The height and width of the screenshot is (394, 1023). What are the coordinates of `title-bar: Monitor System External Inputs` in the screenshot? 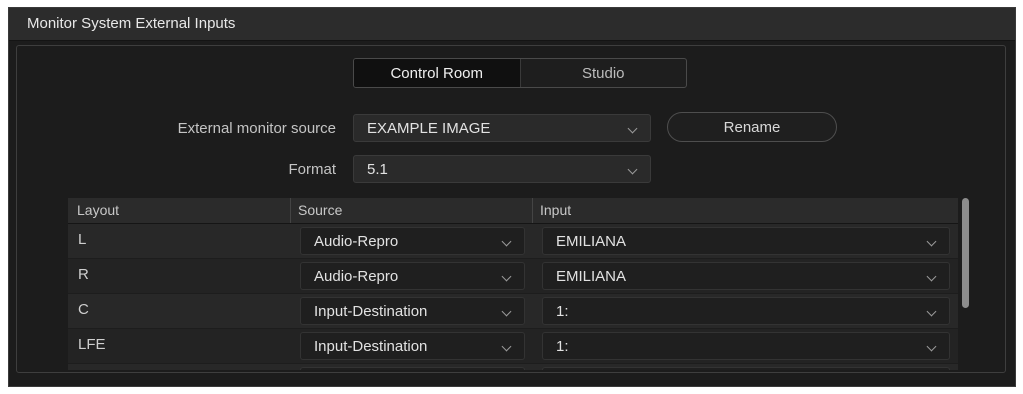 It's located at (512, 24).